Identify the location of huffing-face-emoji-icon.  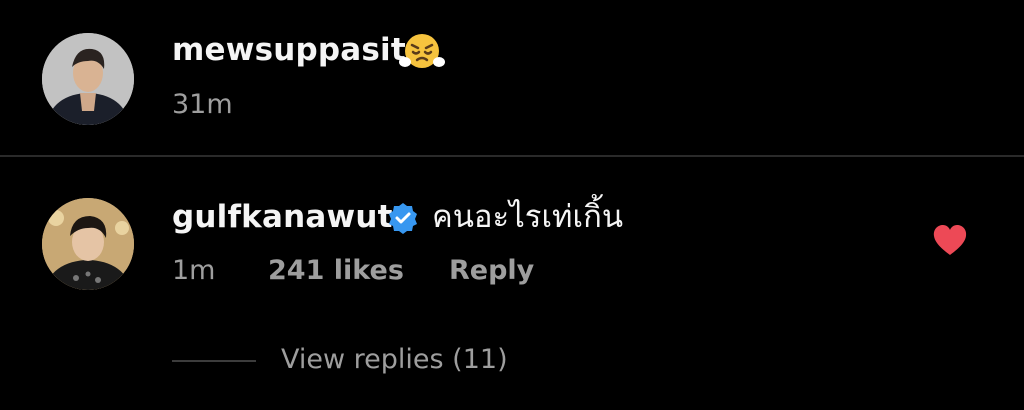
(422, 50).